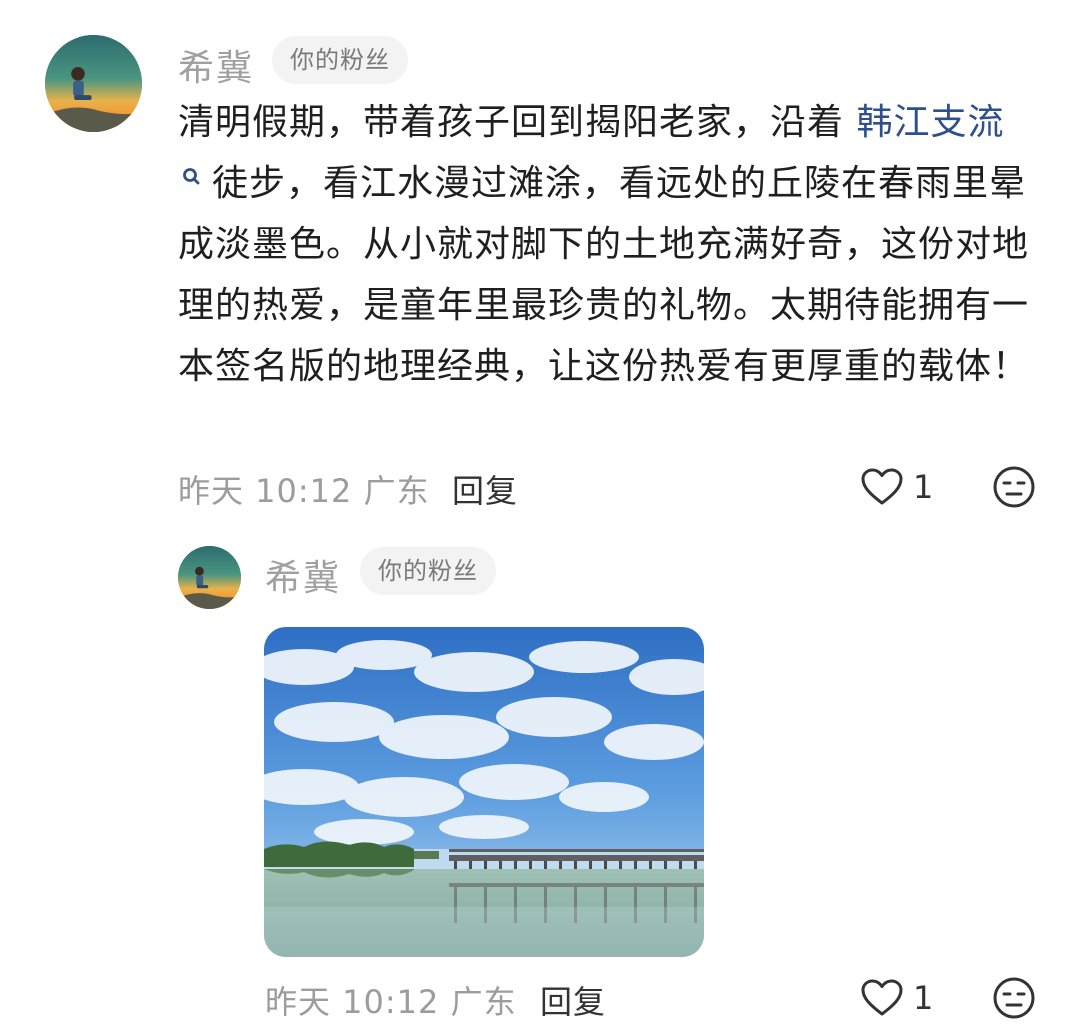 The height and width of the screenshot is (1035, 1080). Describe the element at coordinates (517, 122) in the screenshot. I see `comment-text-before: 清明假期，带着孩子回到揭阳老家，沿着` at that location.